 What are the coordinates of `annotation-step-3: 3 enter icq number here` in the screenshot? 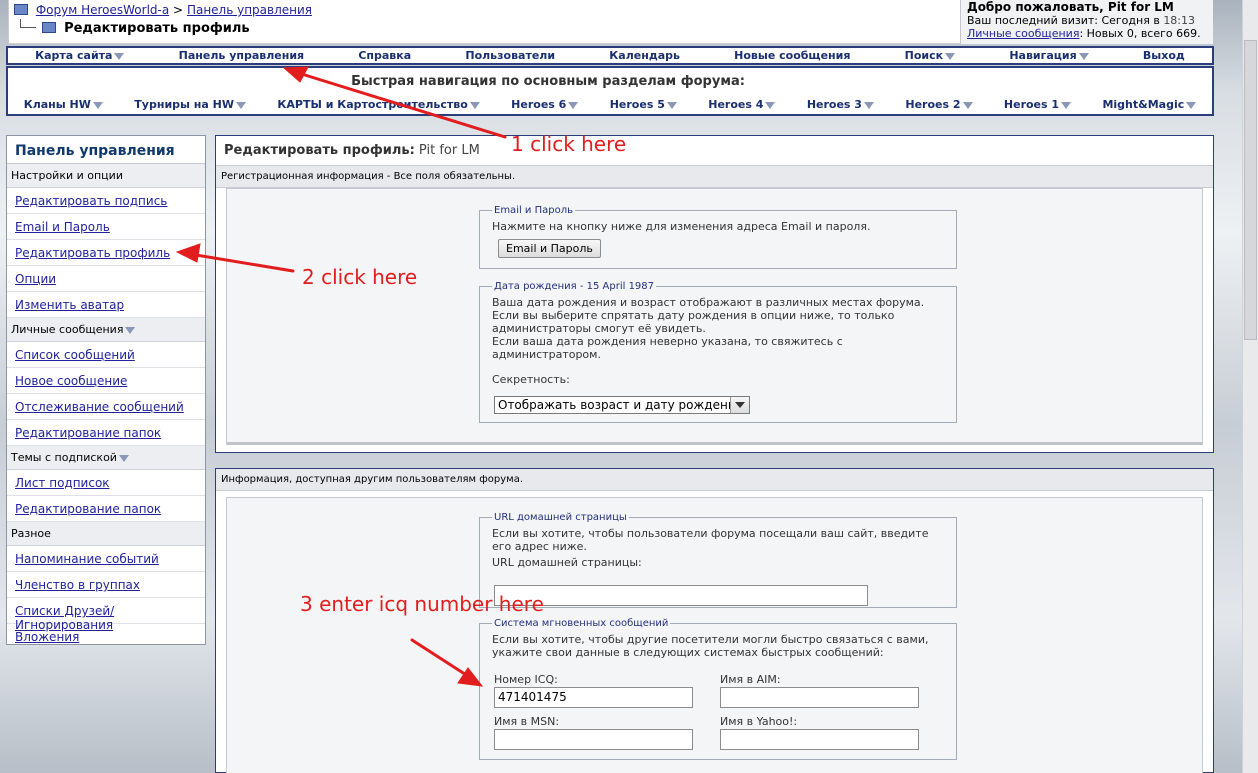 It's located at (422, 604).